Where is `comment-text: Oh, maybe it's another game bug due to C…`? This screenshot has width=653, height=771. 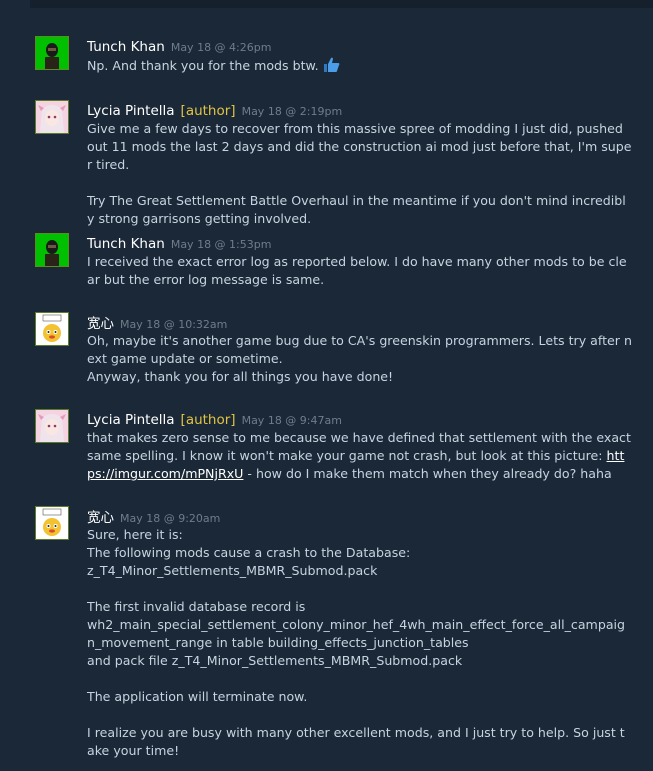
comment-text: Oh, maybe it's another game bug due to C… is located at coordinates (359, 358).